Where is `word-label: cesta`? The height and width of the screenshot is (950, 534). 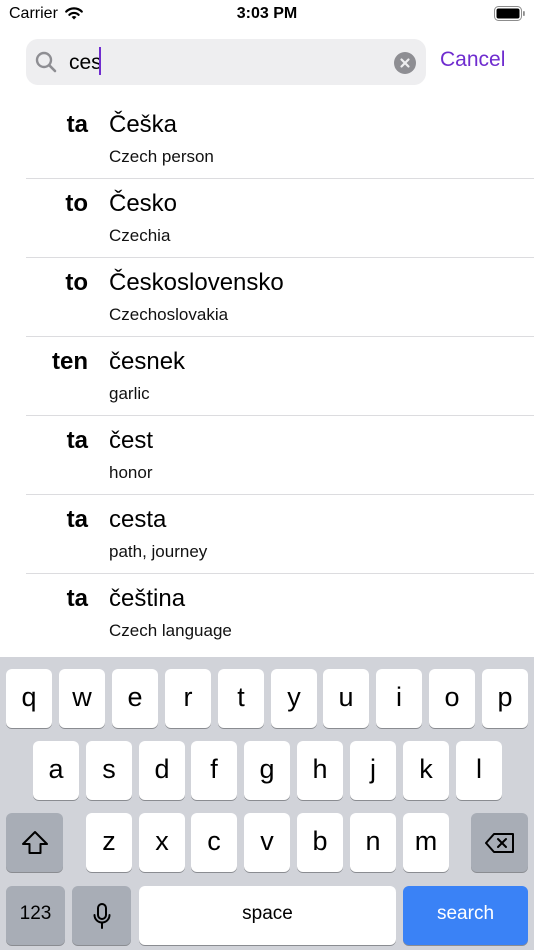 word-label: cesta is located at coordinates (138, 519).